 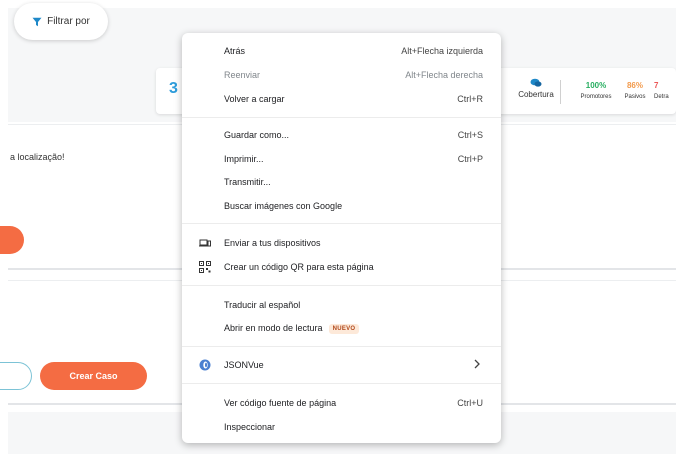 I want to click on location-text: a localização!, so click(x=37, y=157).